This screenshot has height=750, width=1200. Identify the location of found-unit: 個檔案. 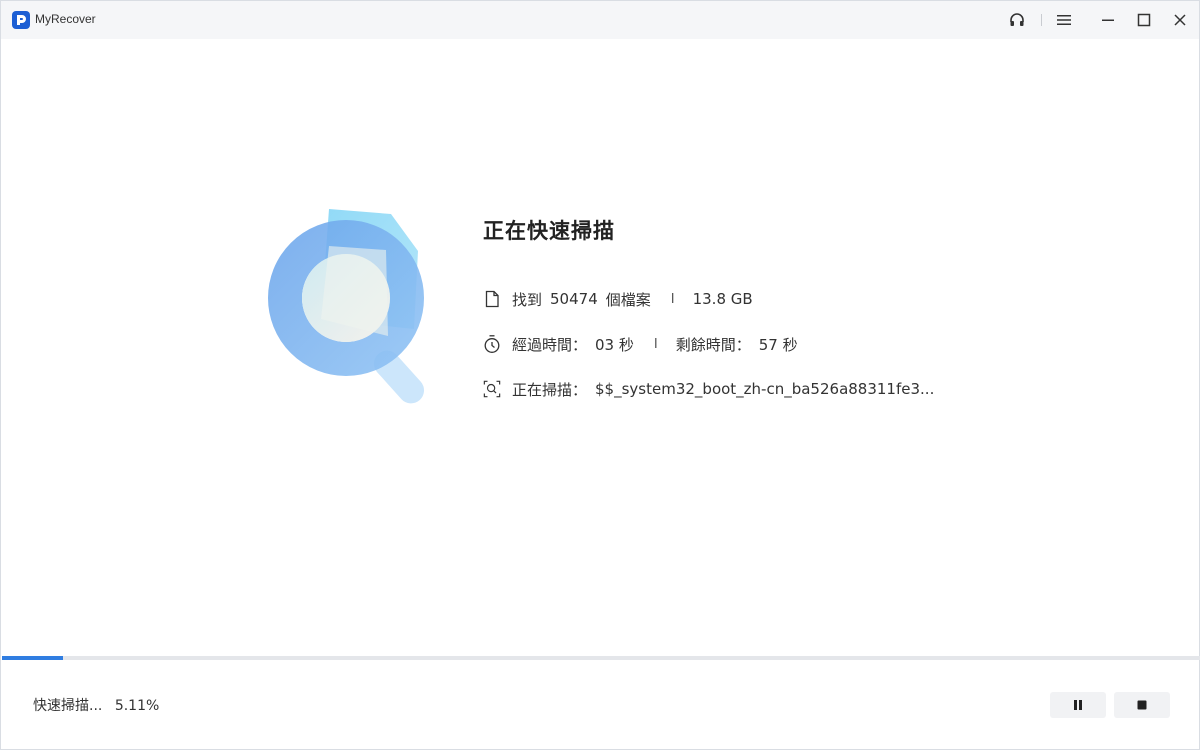
(628, 299).